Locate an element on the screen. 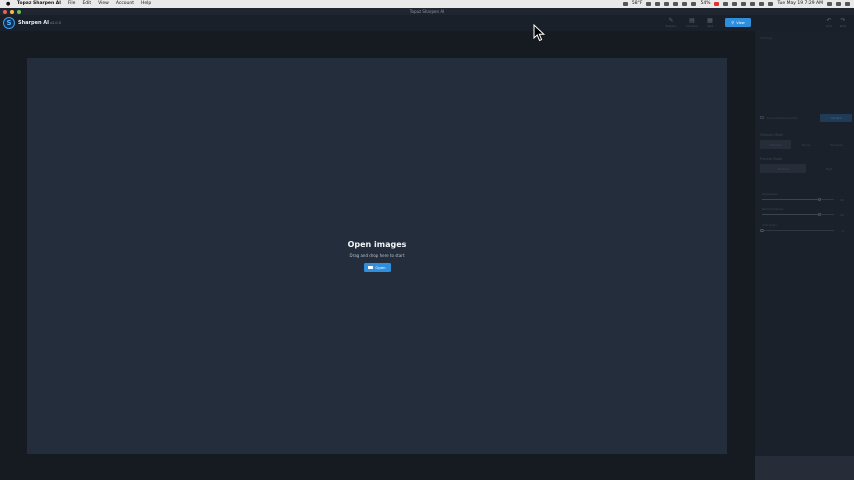 The width and height of the screenshot is (854, 480). add-grain-value: 0 is located at coordinates (843, 230).